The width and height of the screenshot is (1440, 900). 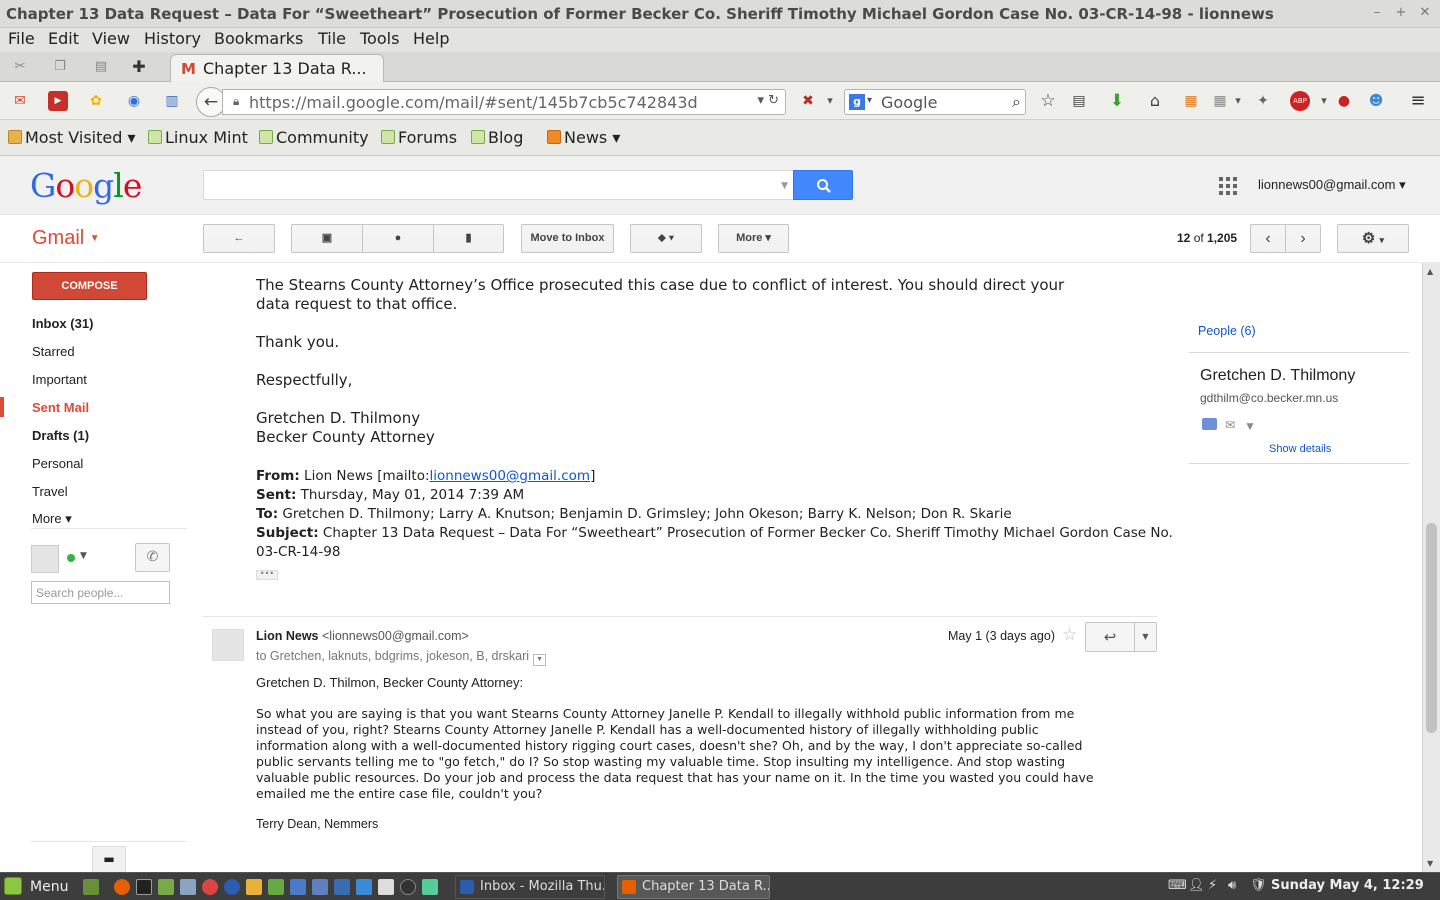 I want to click on show-details-link: Show details, so click(x=1300, y=449).